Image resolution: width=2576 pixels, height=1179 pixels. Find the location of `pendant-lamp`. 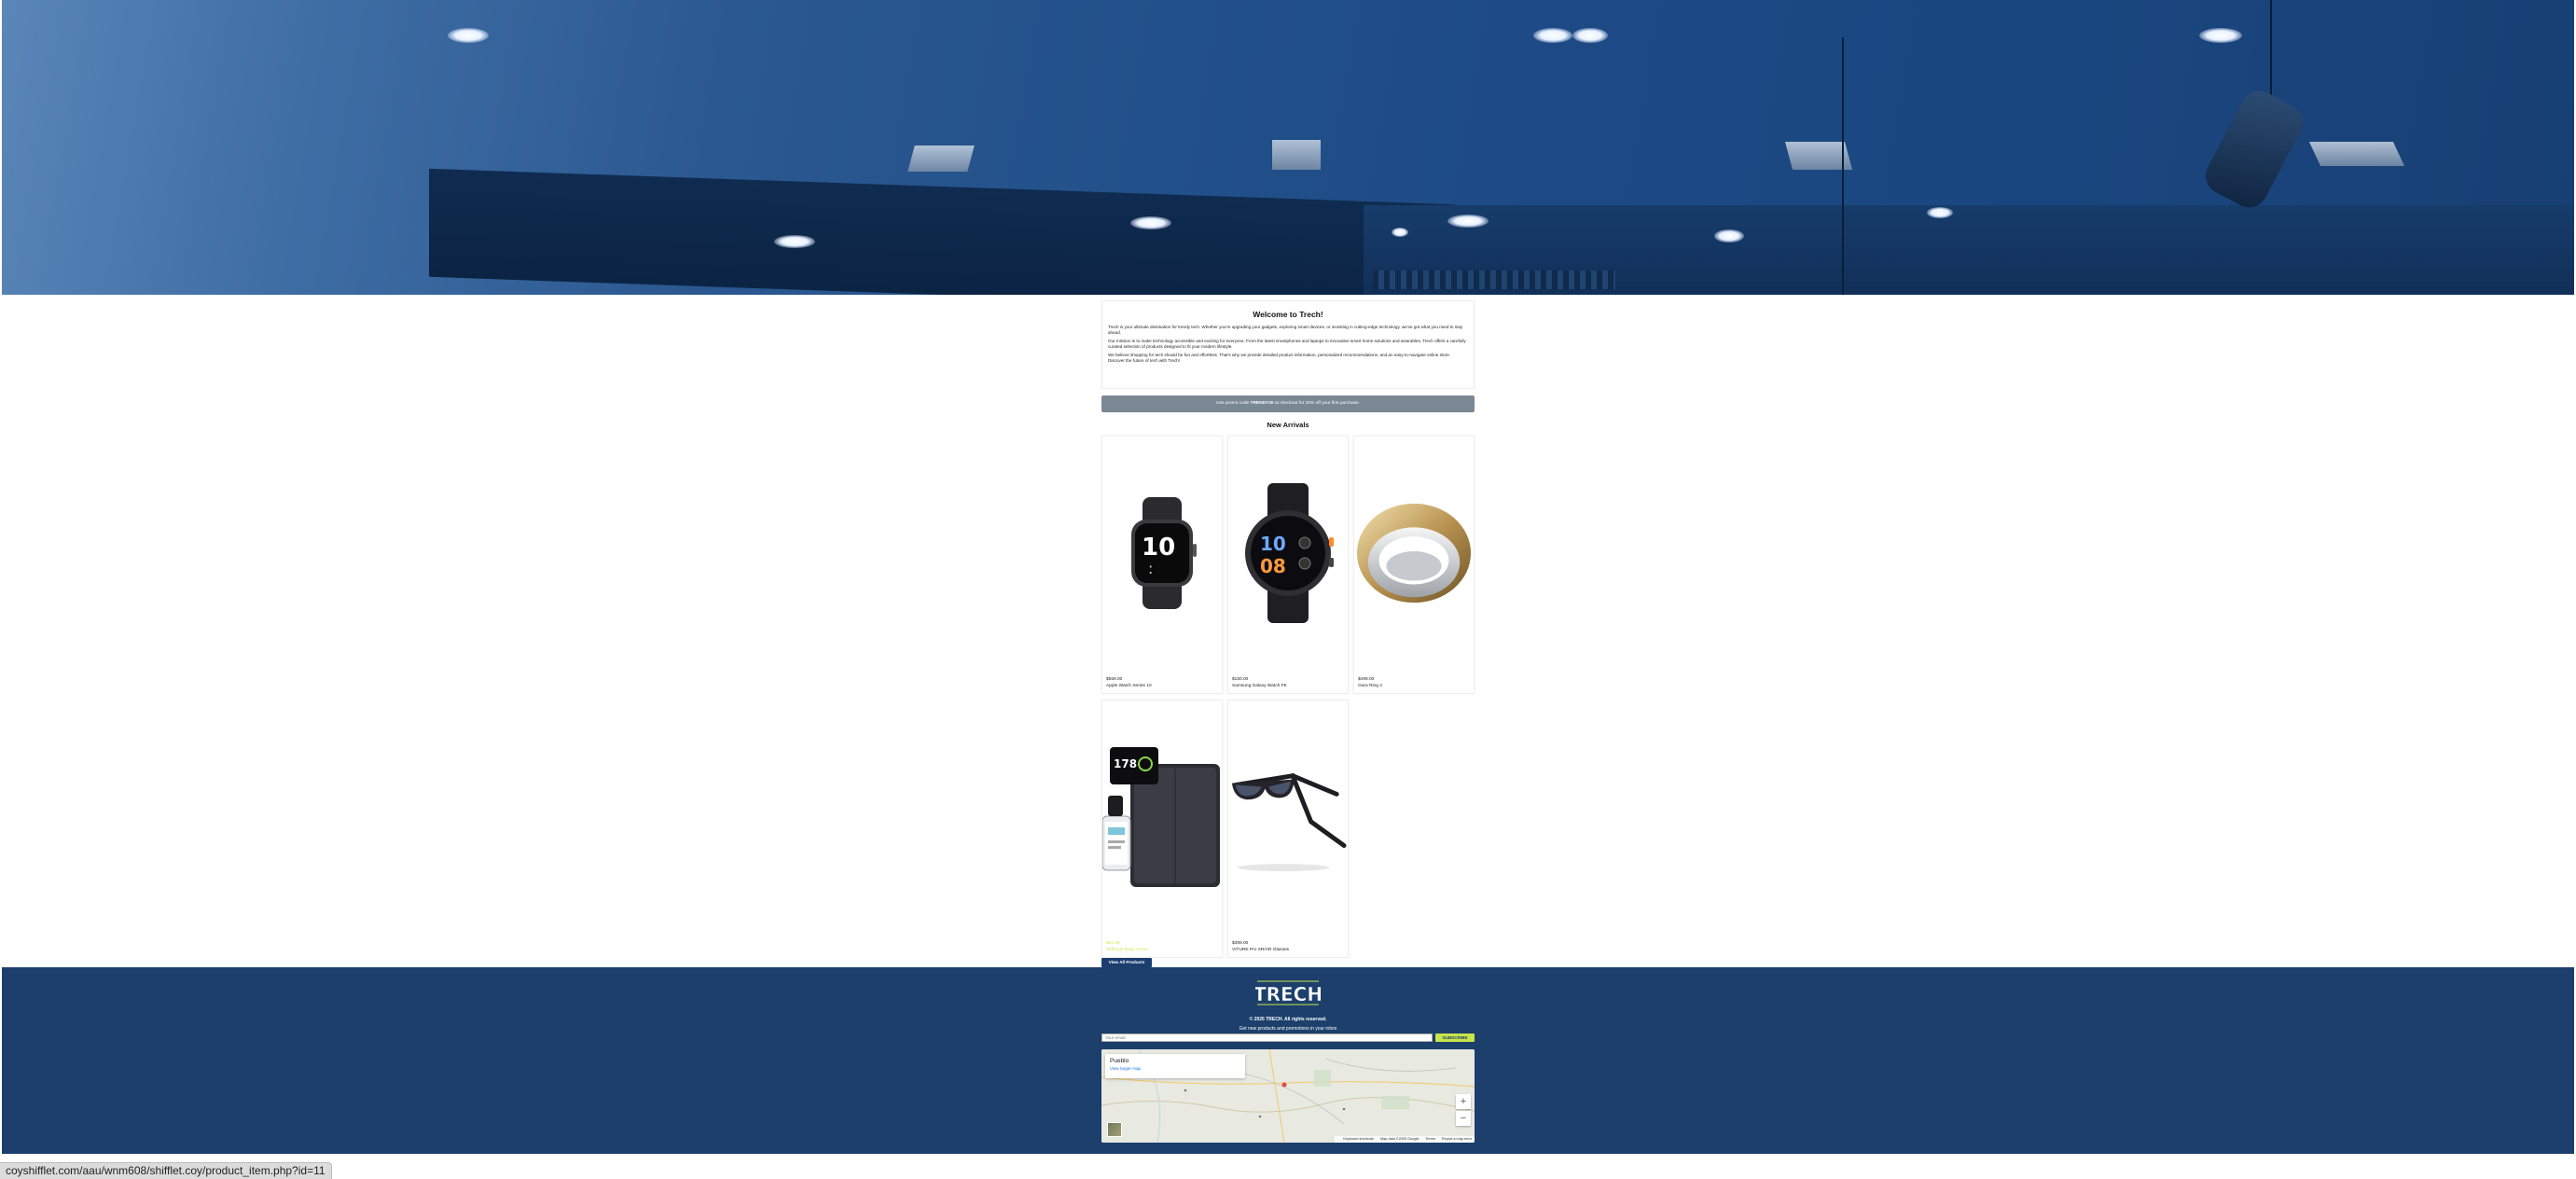

pendant-lamp is located at coordinates (2254, 149).